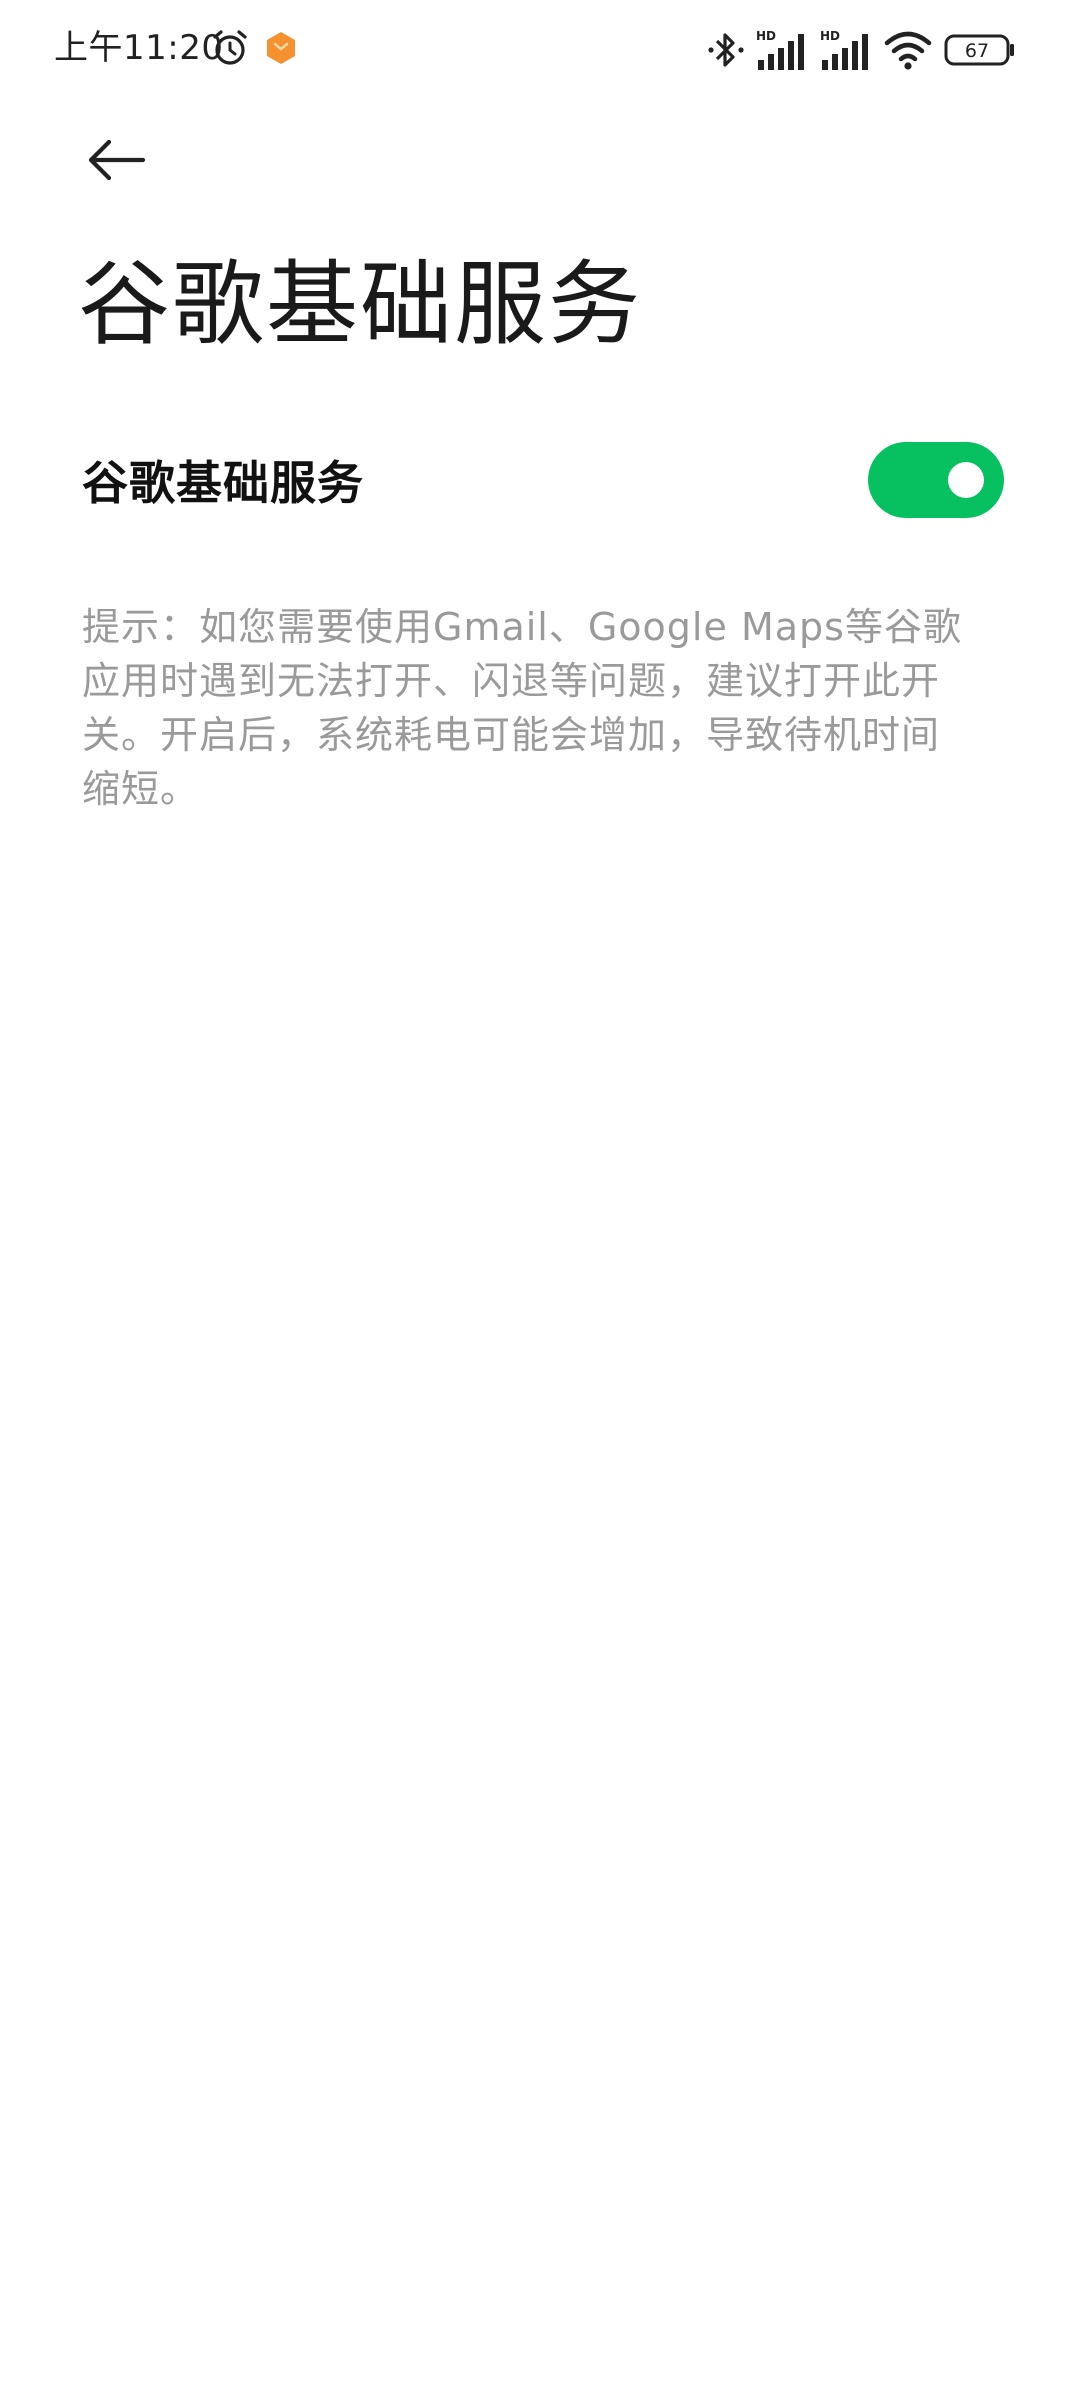  What do you see at coordinates (936, 480) in the screenshot?
I see `google-services-toggle` at bounding box center [936, 480].